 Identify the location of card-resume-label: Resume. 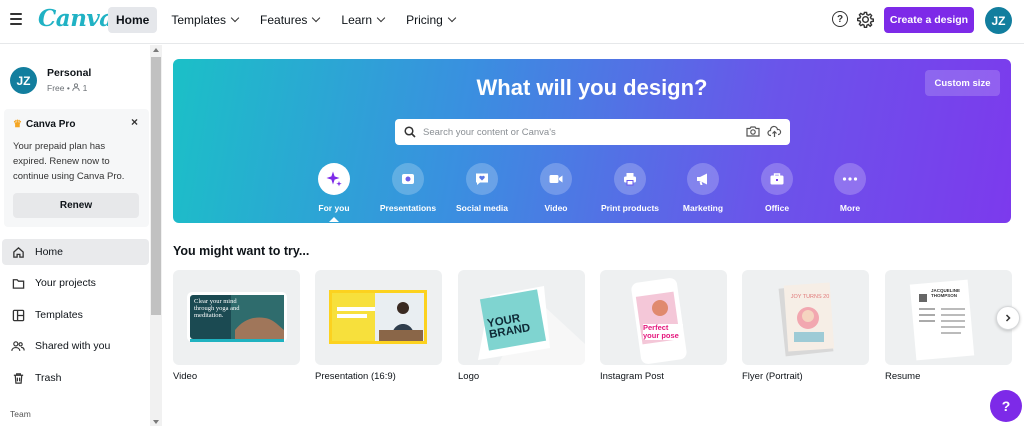
(902, 376).